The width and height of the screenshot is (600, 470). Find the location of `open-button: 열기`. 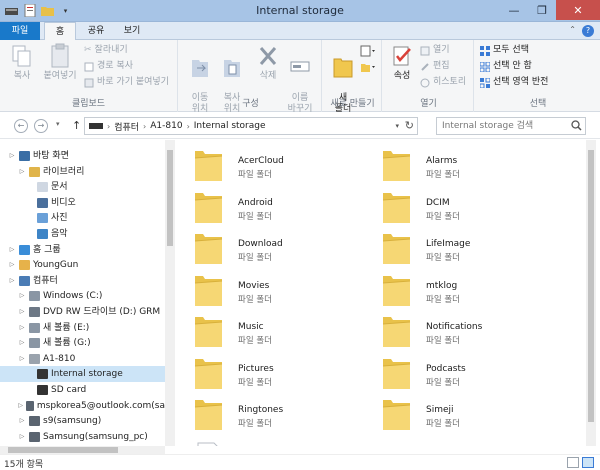

open-button: 열기 is located at coordinates (435, 50).